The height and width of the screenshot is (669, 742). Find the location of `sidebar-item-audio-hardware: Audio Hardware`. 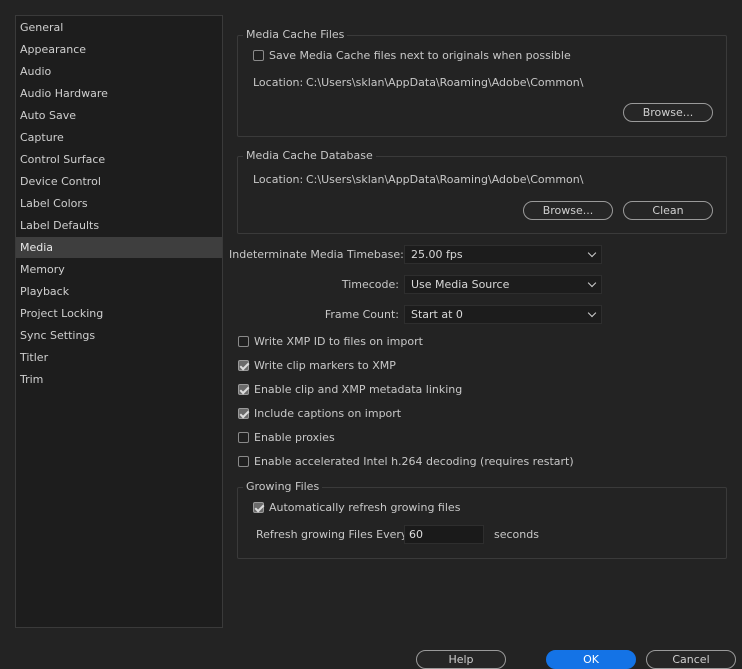

sidebar-item-audio-hardware: Audio Hardware is located at coordinates (119, 93).